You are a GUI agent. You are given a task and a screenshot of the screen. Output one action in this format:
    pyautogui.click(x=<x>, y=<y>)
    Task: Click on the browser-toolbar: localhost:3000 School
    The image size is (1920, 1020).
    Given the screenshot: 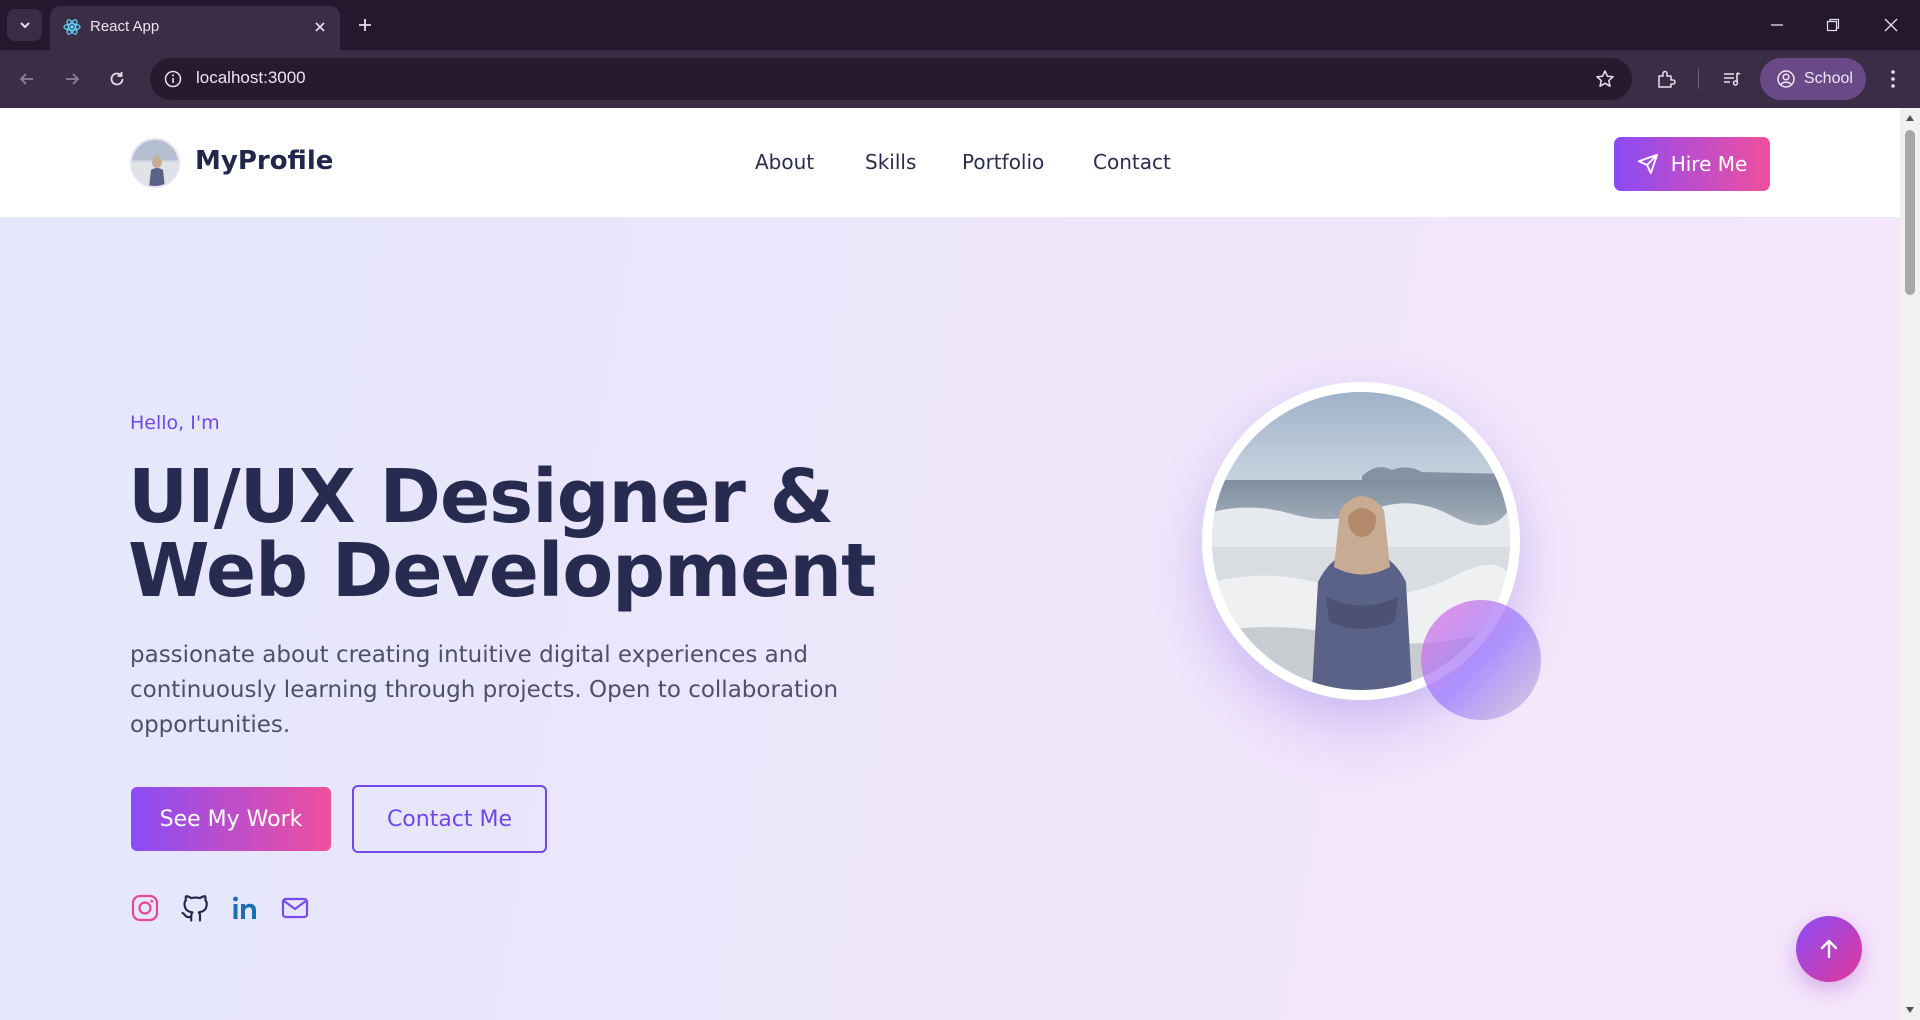 What is the action you would take?
    pyautogui.click(x=960, y=79)
    